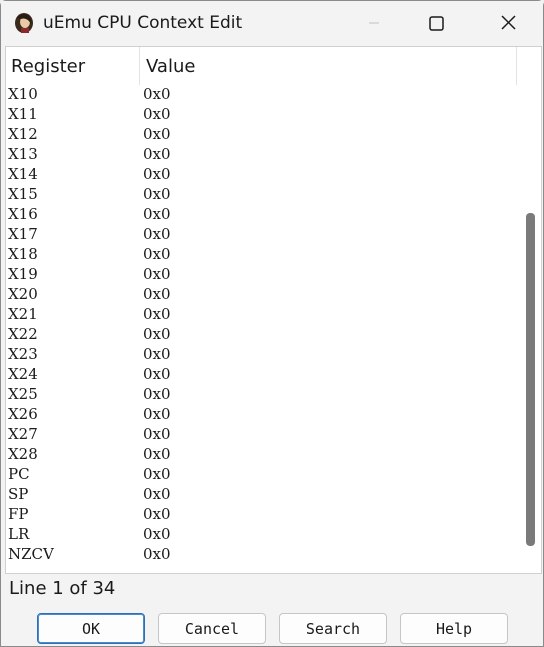  Describe the element at coordinates (261, 174) in the screenshot. I see `table-row: X14 0x0` at that location.